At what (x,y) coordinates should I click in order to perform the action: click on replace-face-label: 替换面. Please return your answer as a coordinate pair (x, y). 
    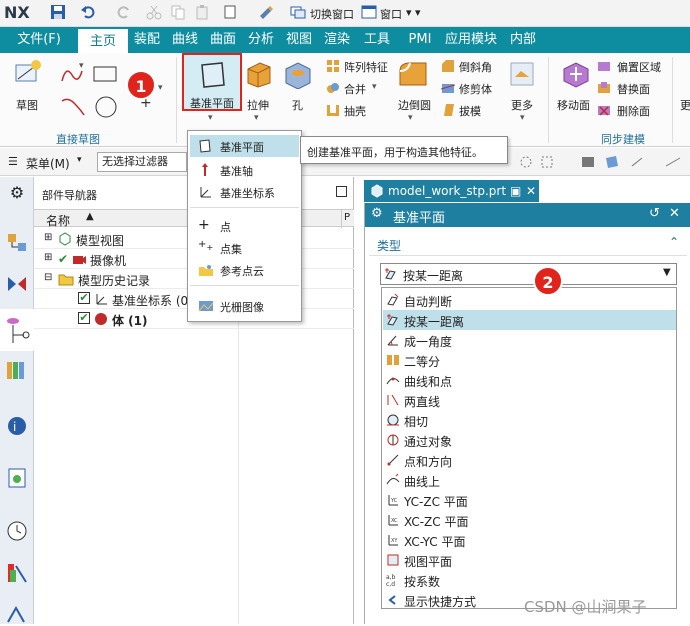
    Looking at the image, I should click on (633, 89).